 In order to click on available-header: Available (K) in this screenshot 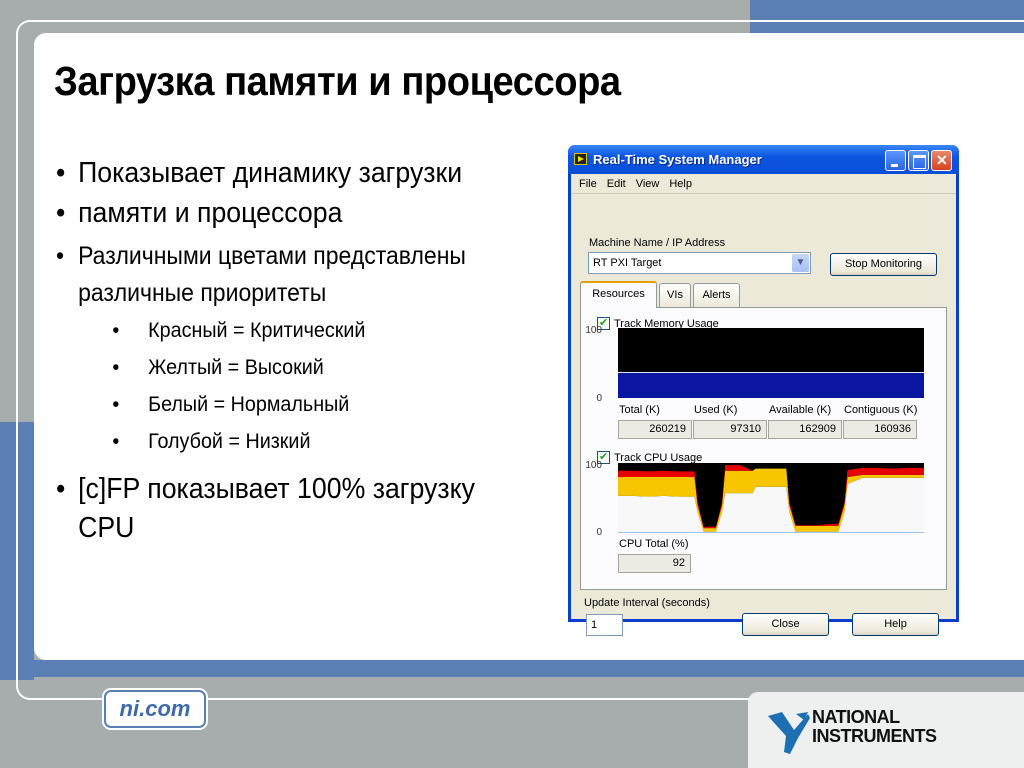, I will do `click(800, 410)`.